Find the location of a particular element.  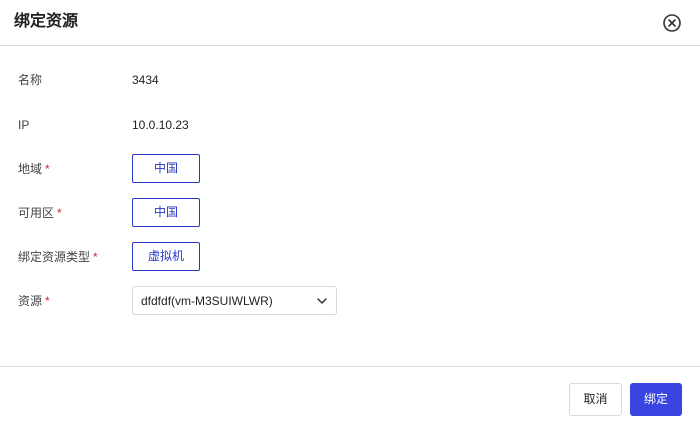

form-row-resource: 资源 * dfdfdf(vm-M3SUIWLWR) is located at coordinates (350, 301).